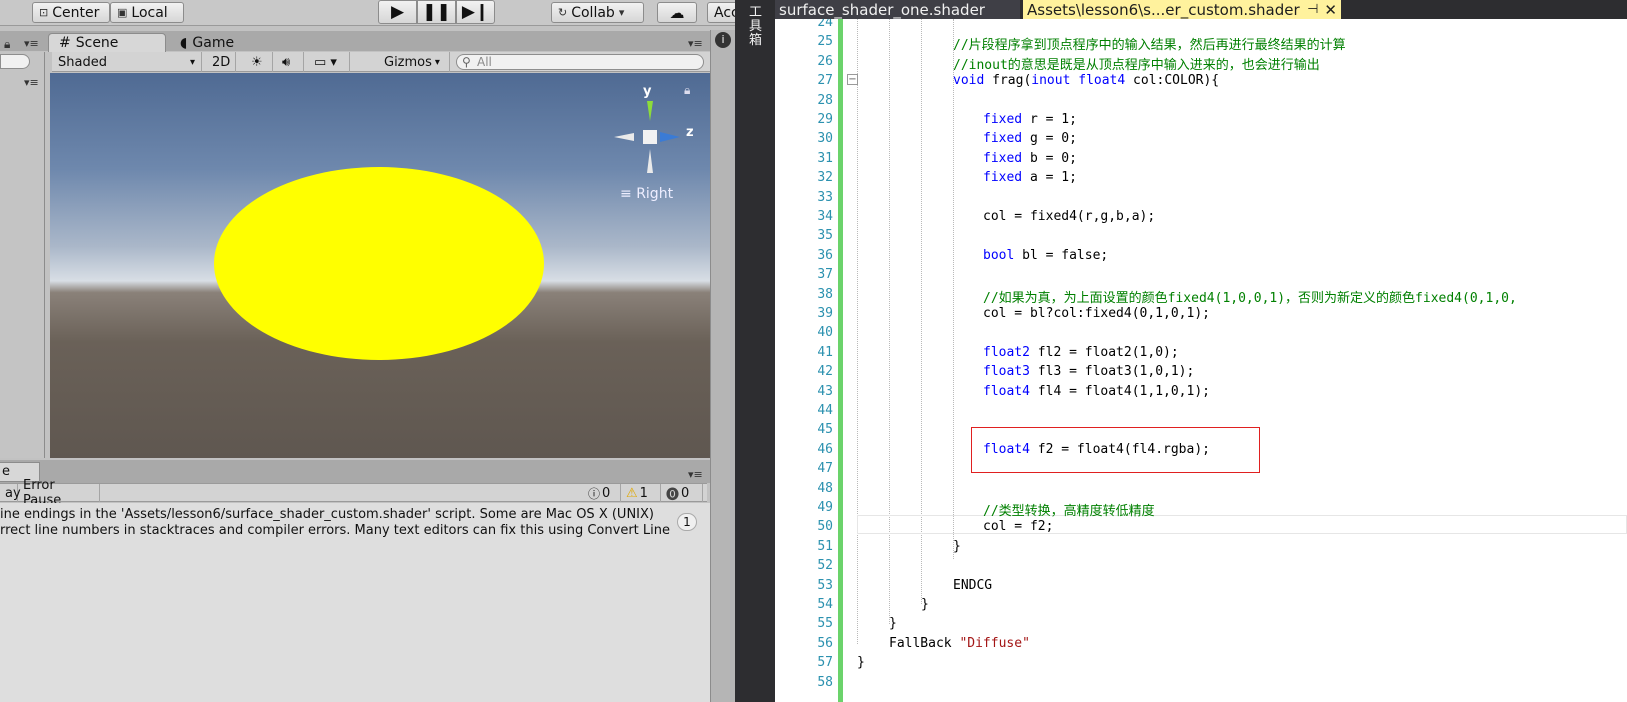 The height and width of the screenshot is (702, 1627). I want to click on audio-toggle: 🔊︎, so click(290, 62).